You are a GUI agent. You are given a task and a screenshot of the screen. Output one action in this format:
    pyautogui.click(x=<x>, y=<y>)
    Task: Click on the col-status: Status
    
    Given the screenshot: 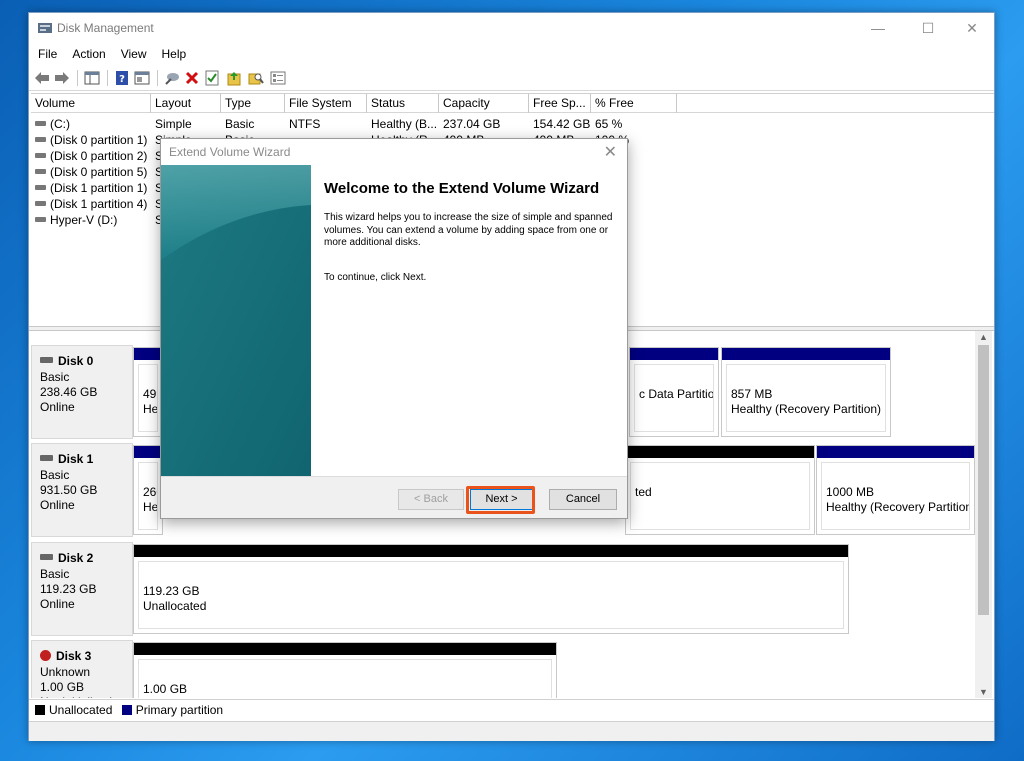 What is the action you would take?
    pyautogui.click(x=403, y=103)
    